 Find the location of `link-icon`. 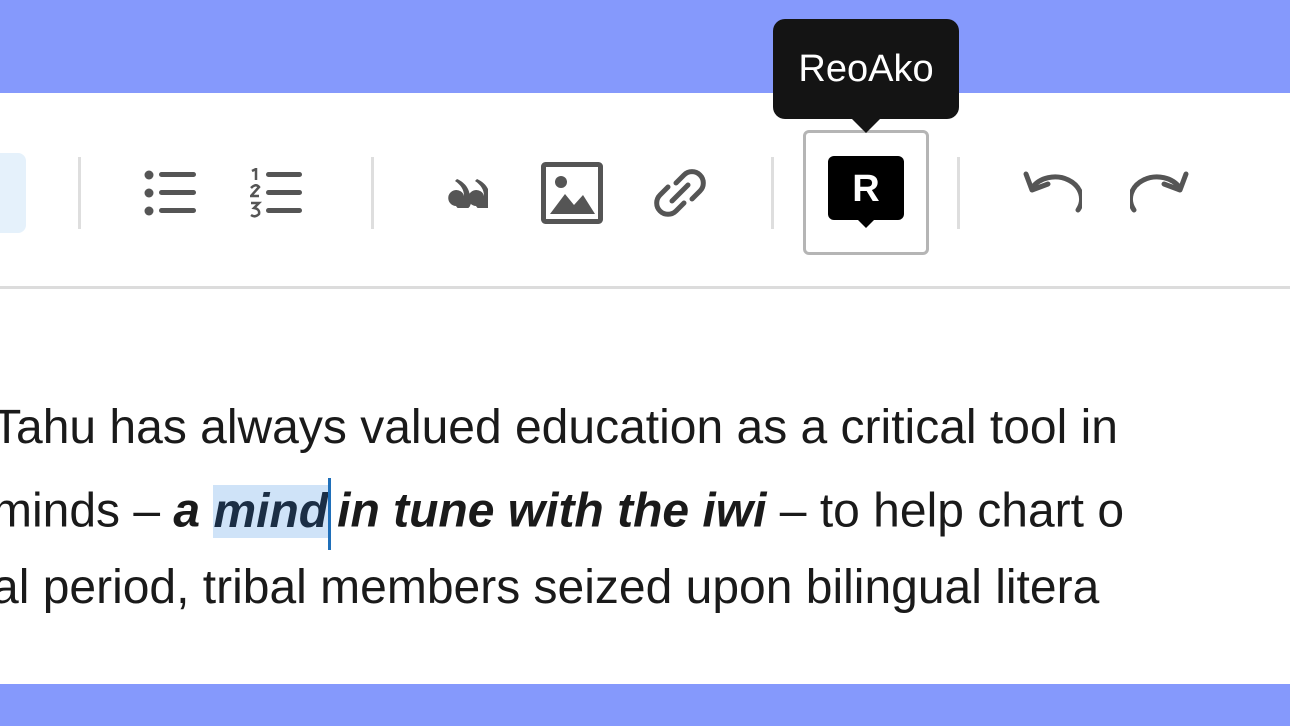

link-icon is located at coordinates (680, 193).